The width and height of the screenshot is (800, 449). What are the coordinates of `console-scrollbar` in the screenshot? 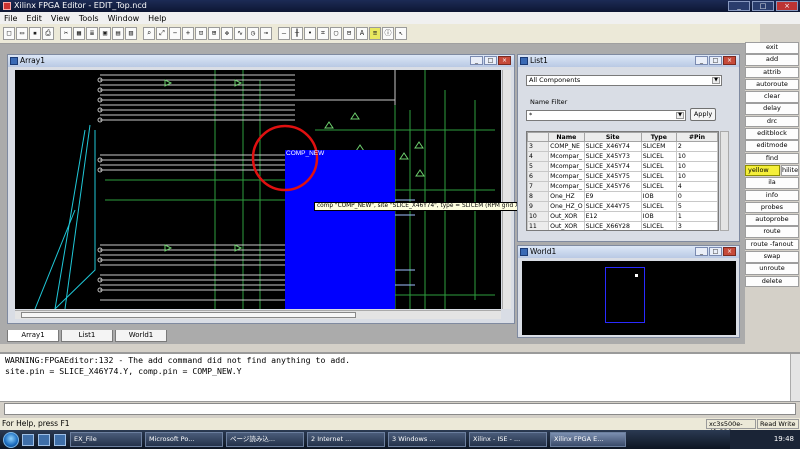 It's located at (795, 377).